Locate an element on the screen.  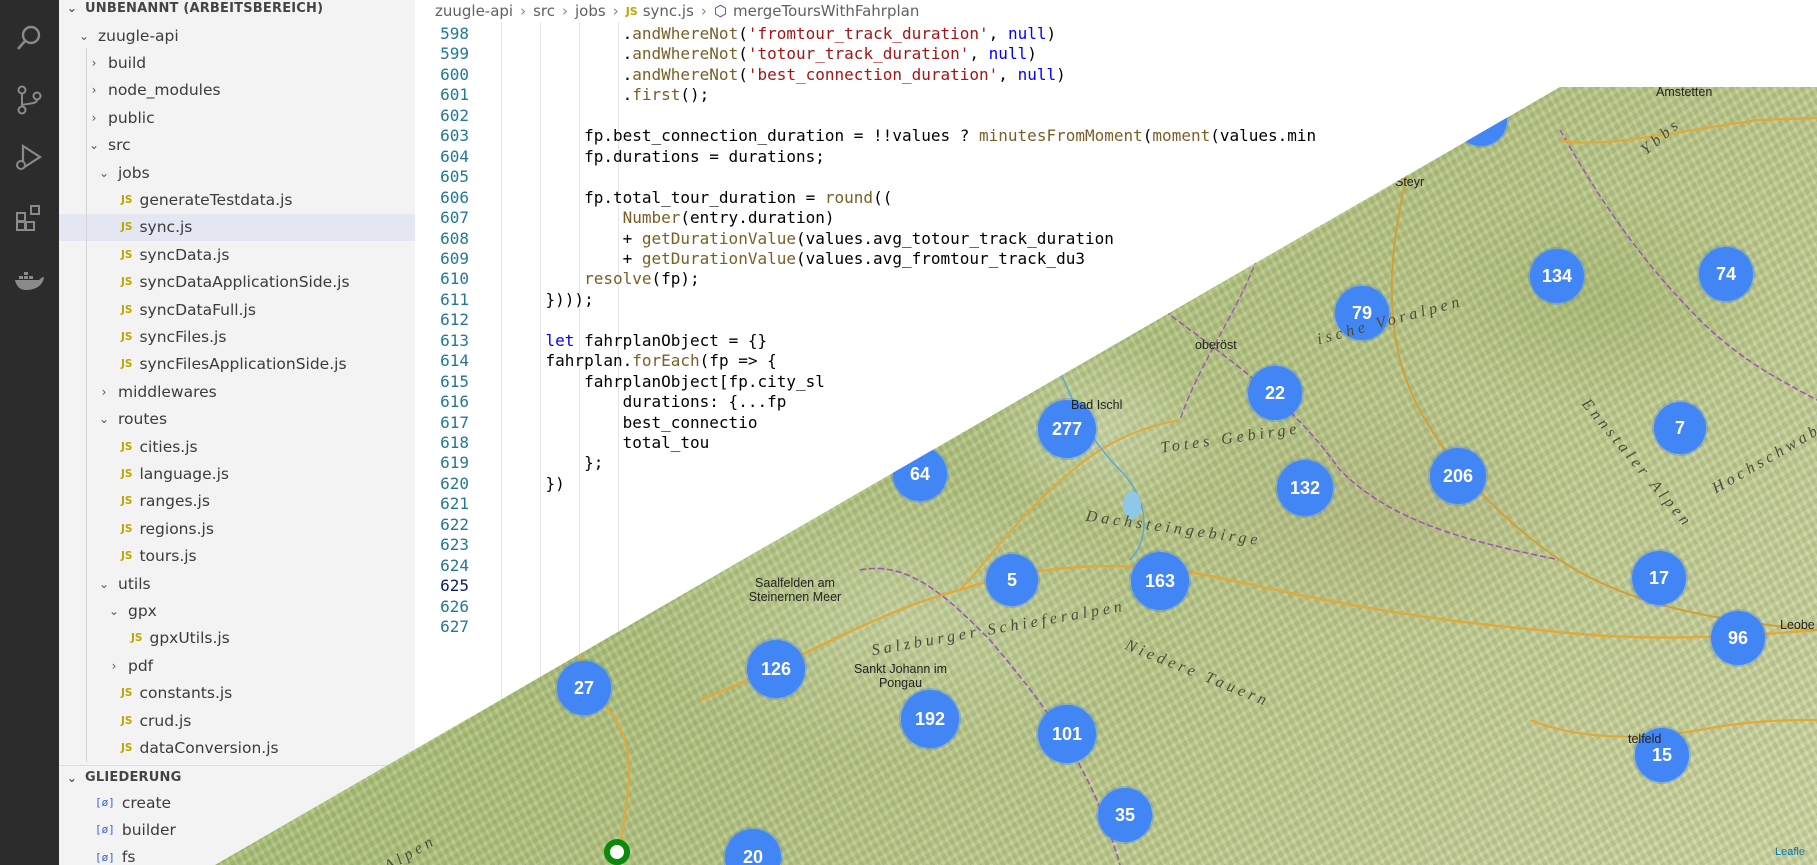
tree-item-label: sync.js is located at coordinates (166, 227).